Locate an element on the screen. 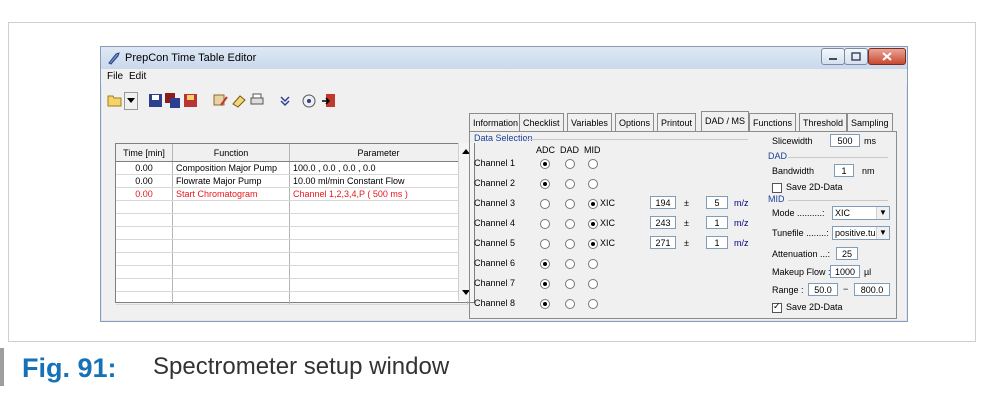 The image size is (983, 398). dropdown-arrow-icon is located at coordinates (131, 101).